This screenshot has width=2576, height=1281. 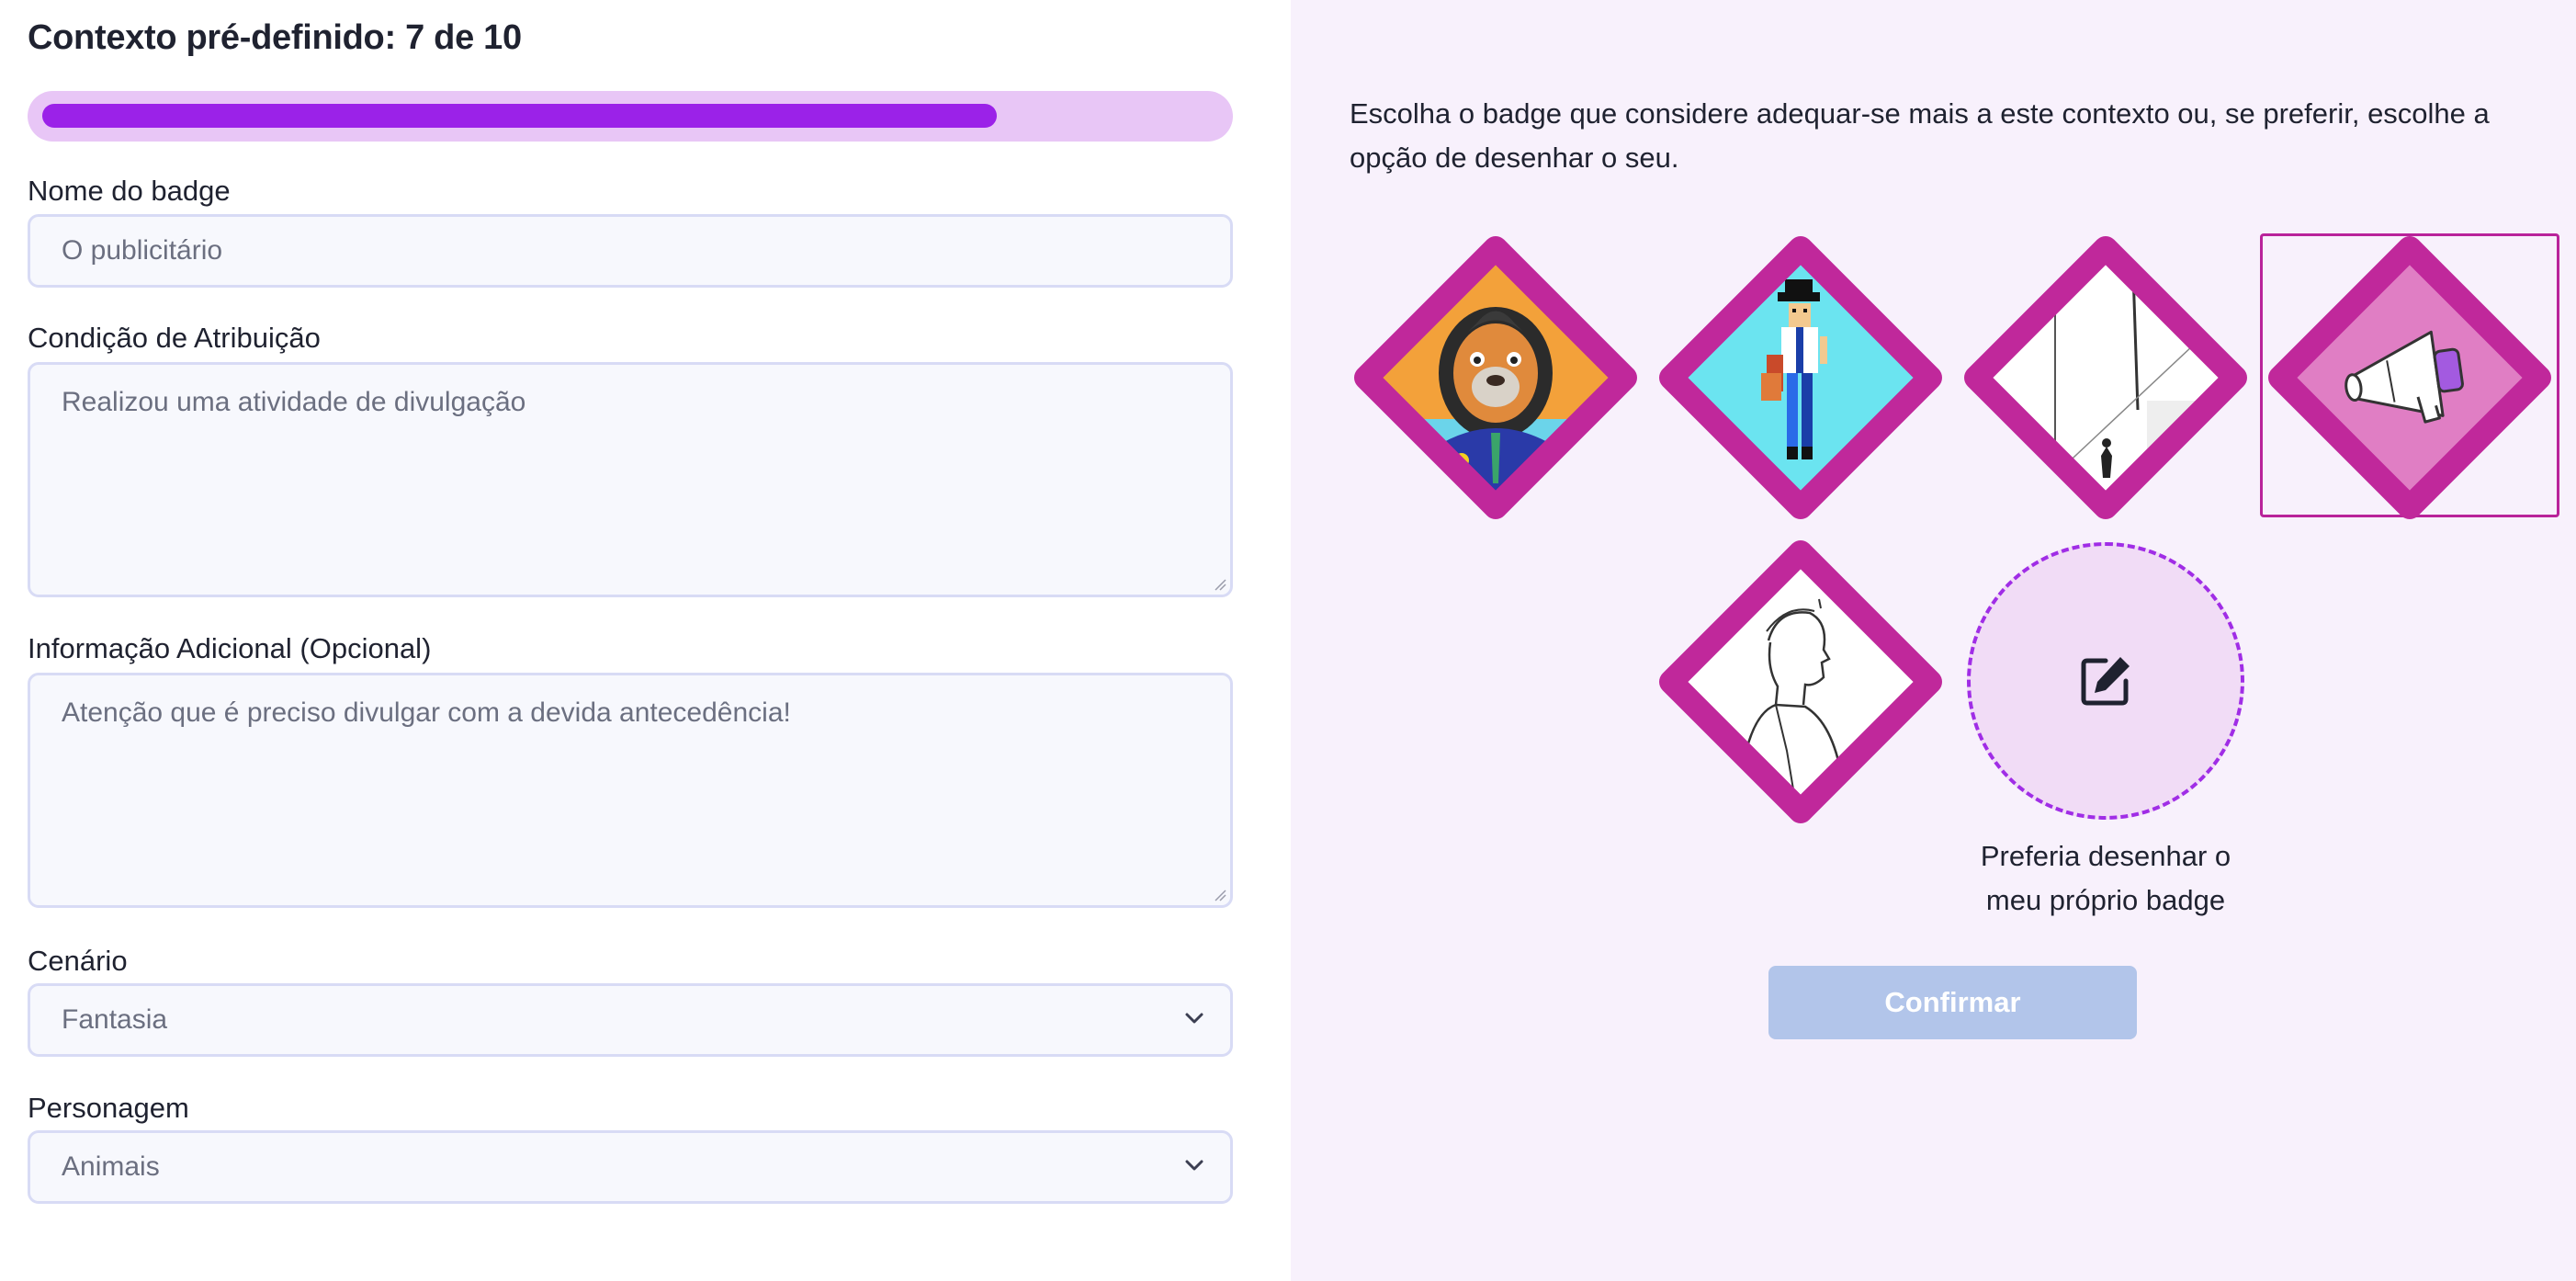 I want to click on badge-name-input: O publicitário, so click(x=630, y=251).